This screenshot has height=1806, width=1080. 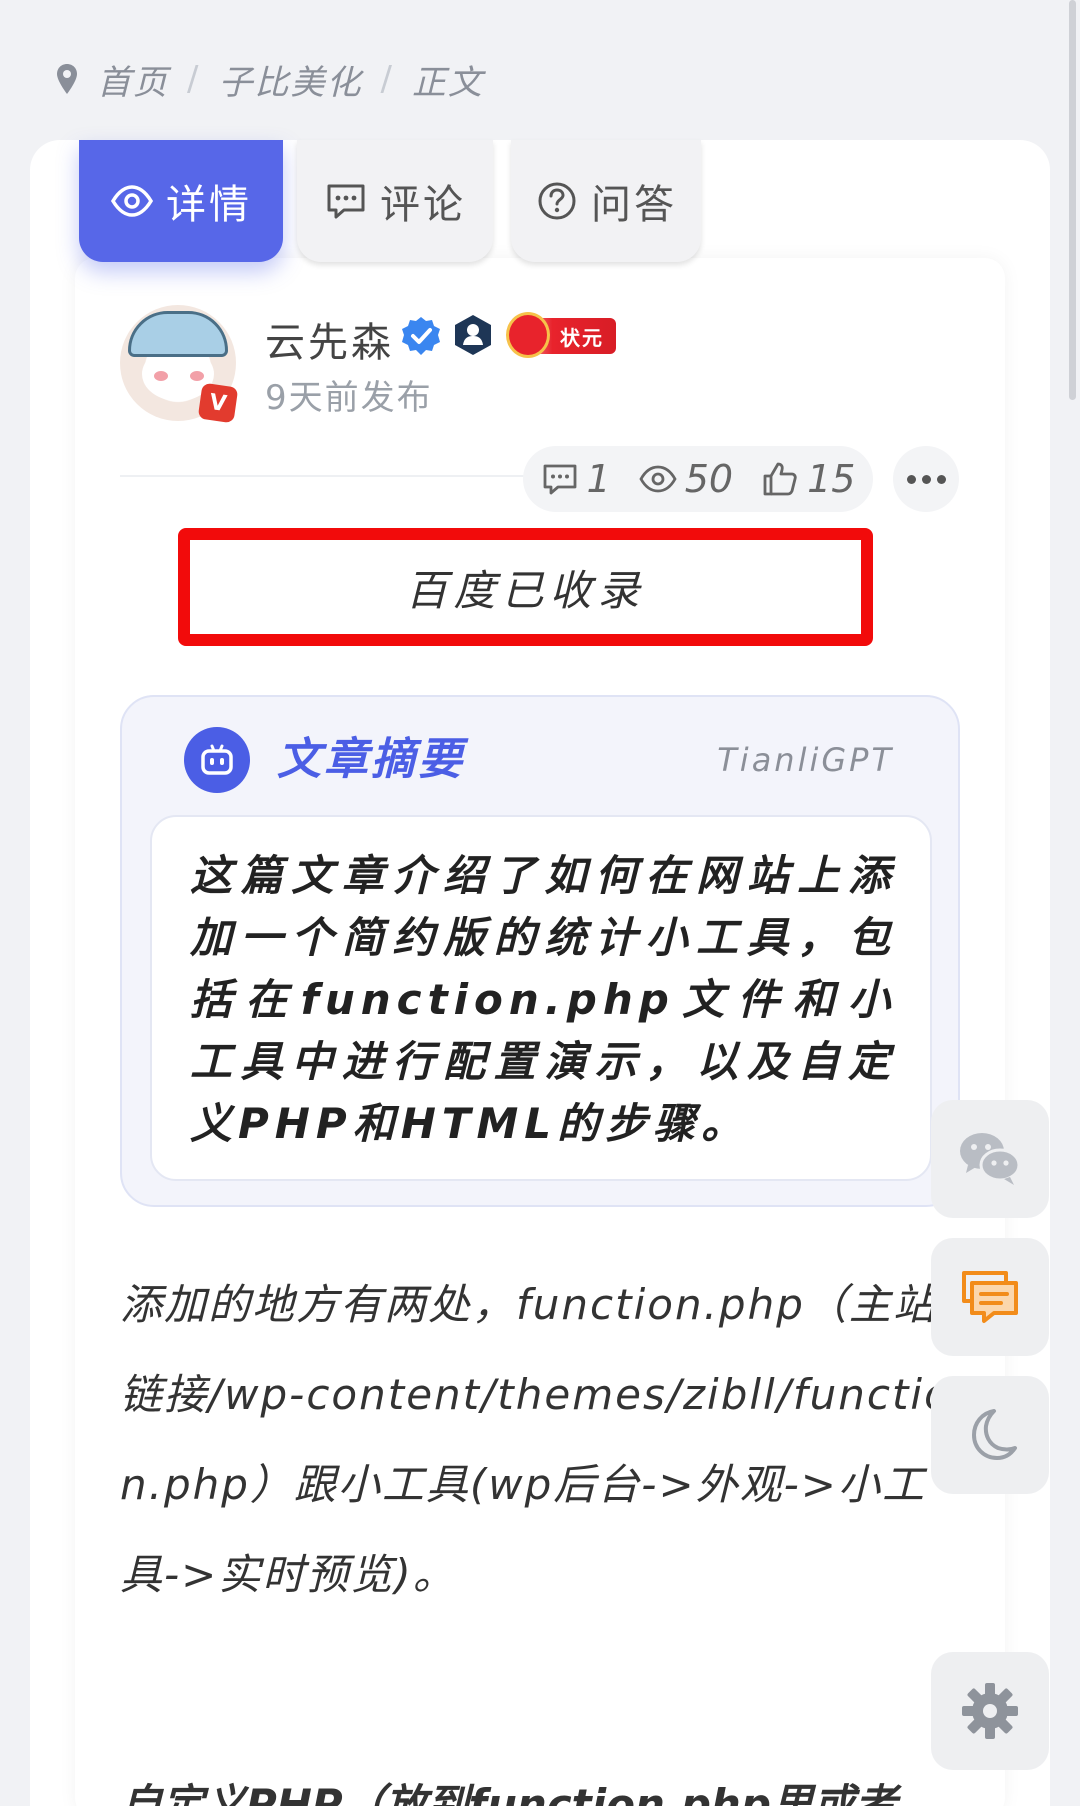 I want to click on chat-button, so click(x=990, y=1297).